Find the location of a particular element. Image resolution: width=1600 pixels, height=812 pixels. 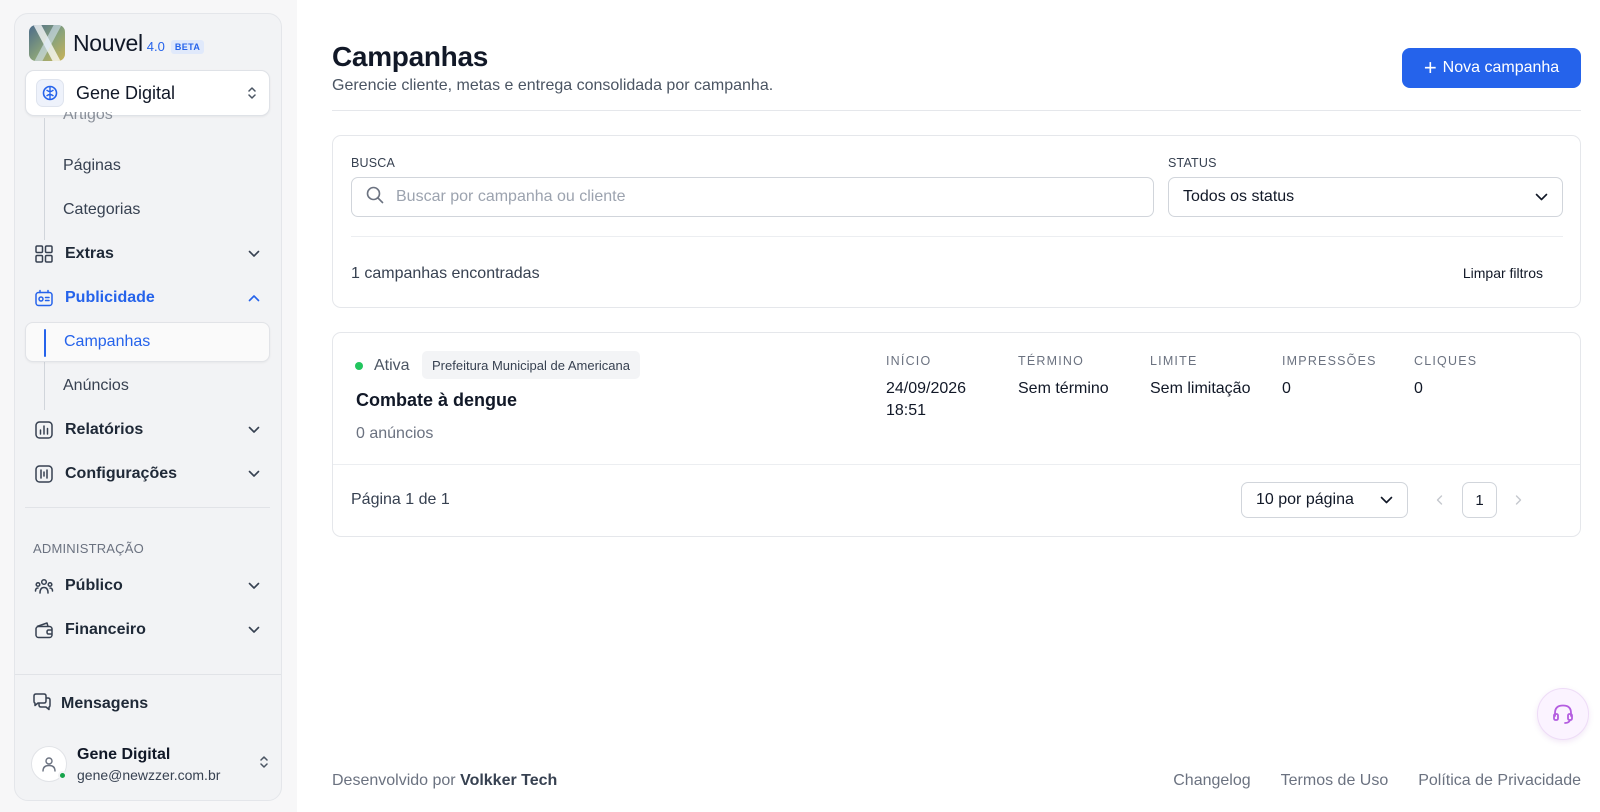

page-number-button: 1 is located at coordinates (1479, 500).